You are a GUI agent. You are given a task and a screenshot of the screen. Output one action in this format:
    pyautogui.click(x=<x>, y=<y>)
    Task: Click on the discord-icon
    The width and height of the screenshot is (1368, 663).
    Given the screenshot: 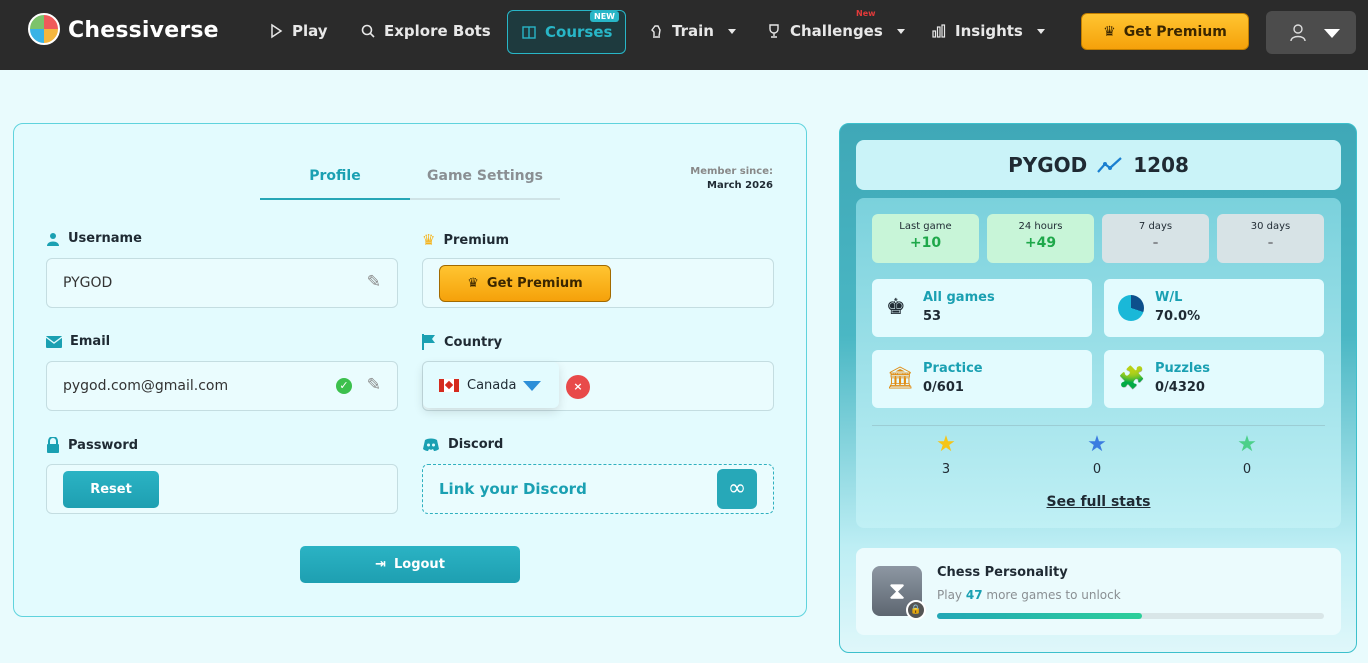 What is the action you would take?
    pyautogui.click(x=431, y=444)
    